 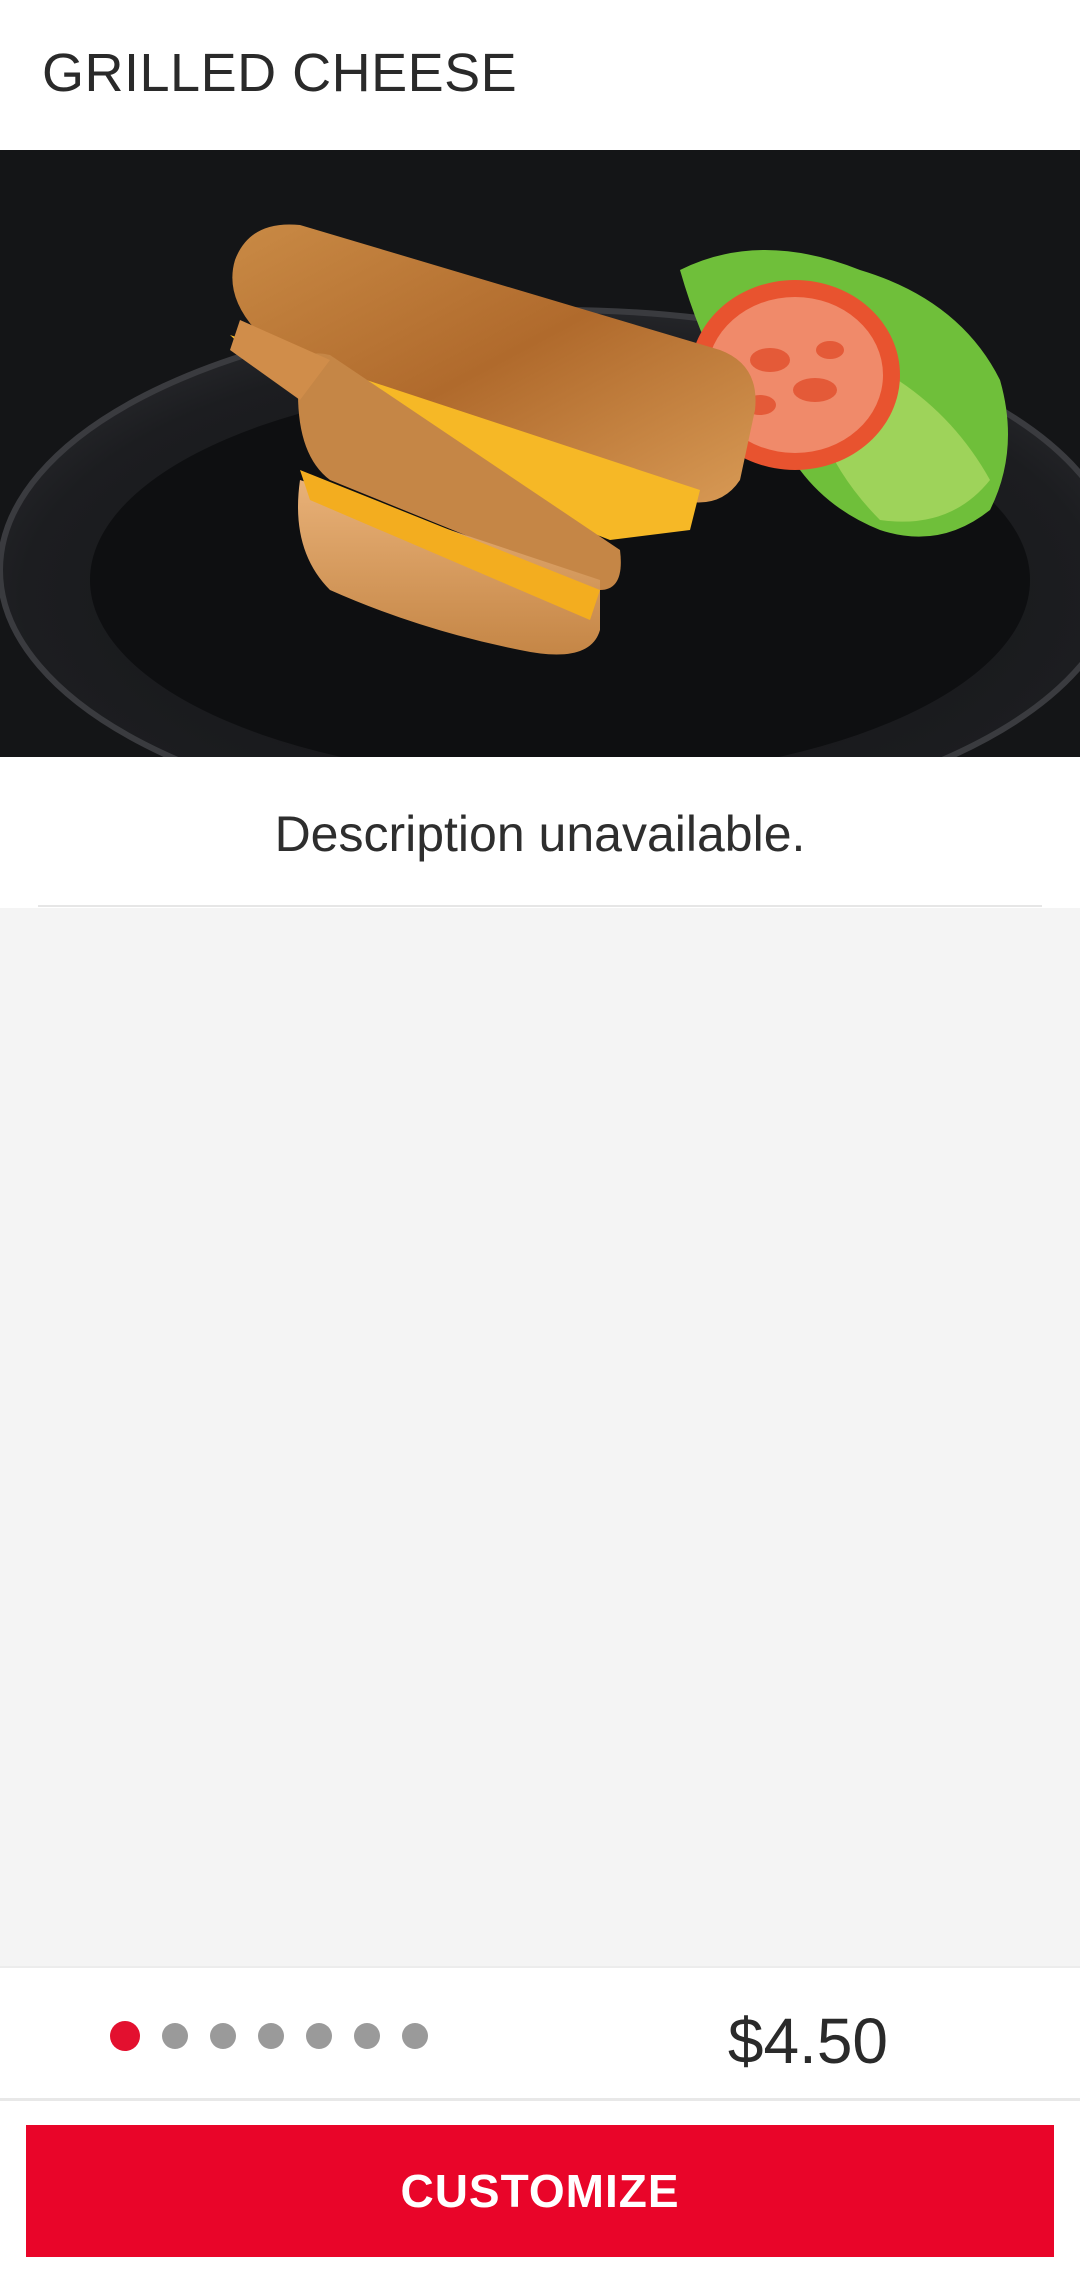 I want to click on customize-button-label: CUSTOMIZE, so click(x=540, y=2191).